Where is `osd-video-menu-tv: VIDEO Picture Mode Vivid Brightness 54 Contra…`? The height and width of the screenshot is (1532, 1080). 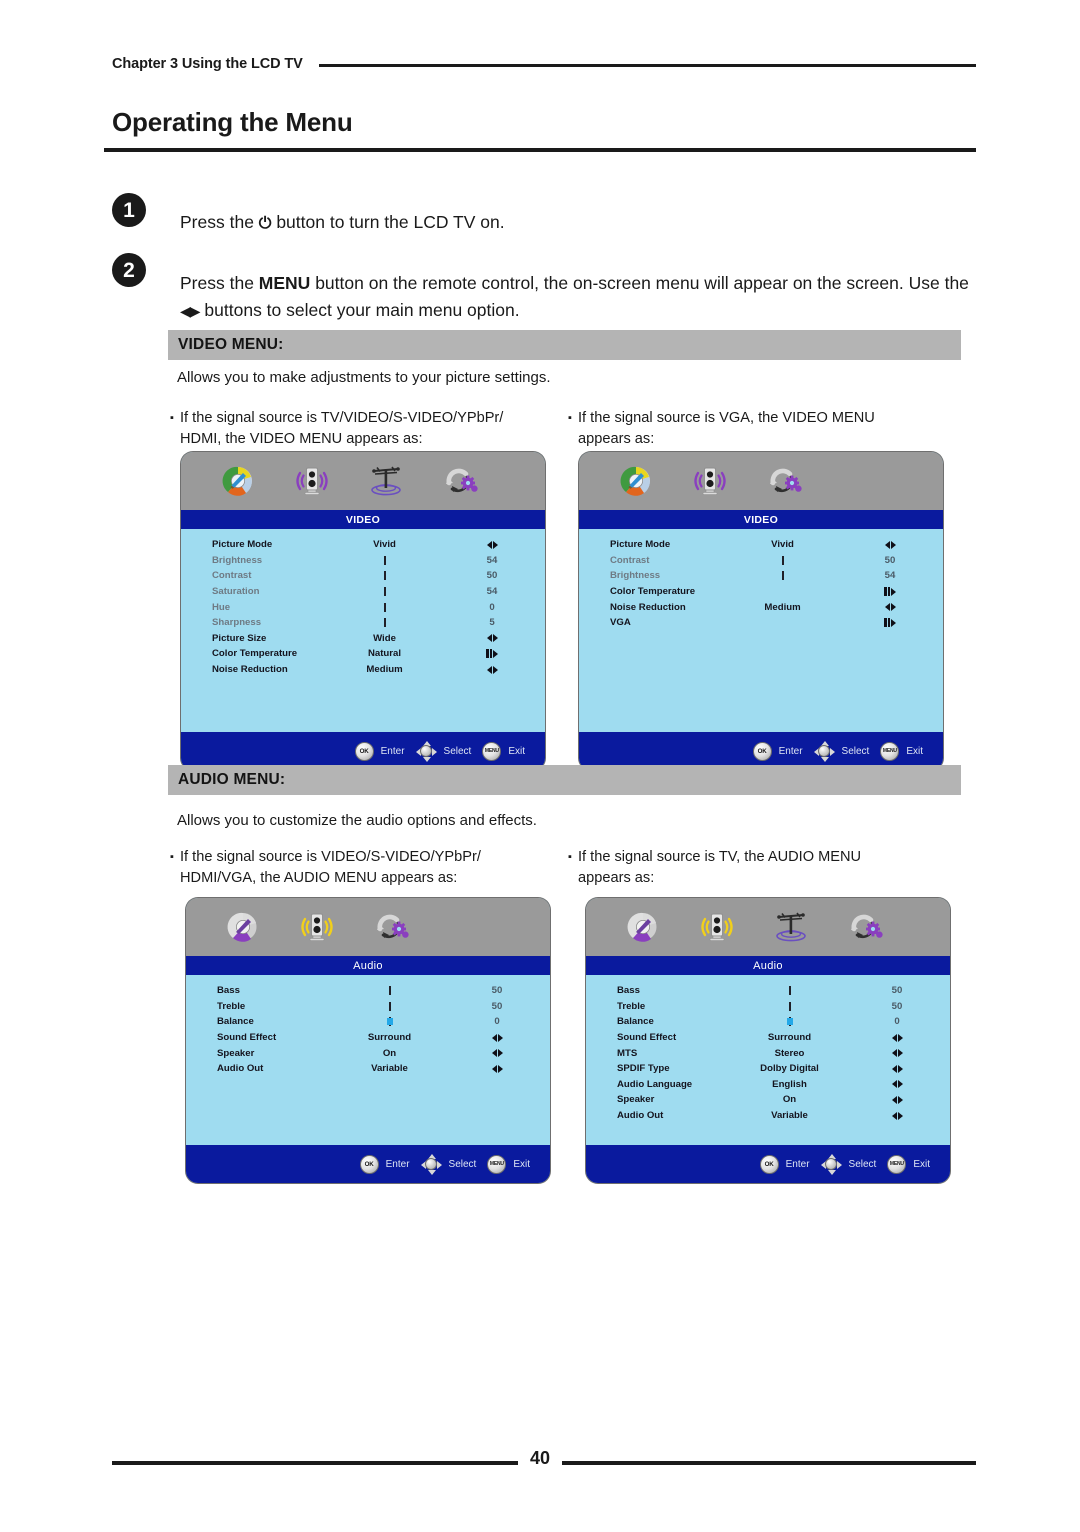 osd-video-menu-tv: VIDEO Picture Mode Vivid Brightness 54 Contra… is located at coordinates (363, 611).